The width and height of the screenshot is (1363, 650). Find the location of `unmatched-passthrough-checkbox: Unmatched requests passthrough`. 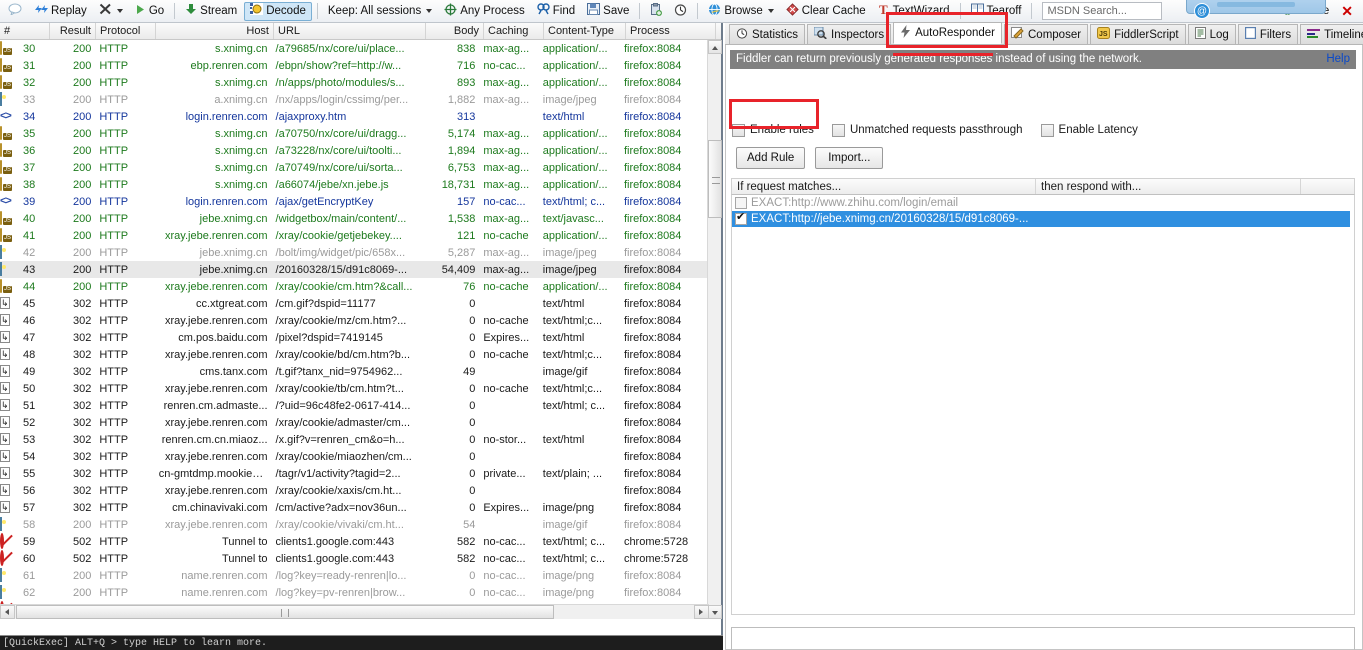

unmatched-passthrough-checkbox: Unmatched requests passthrough is located at coordinates (927, 130).